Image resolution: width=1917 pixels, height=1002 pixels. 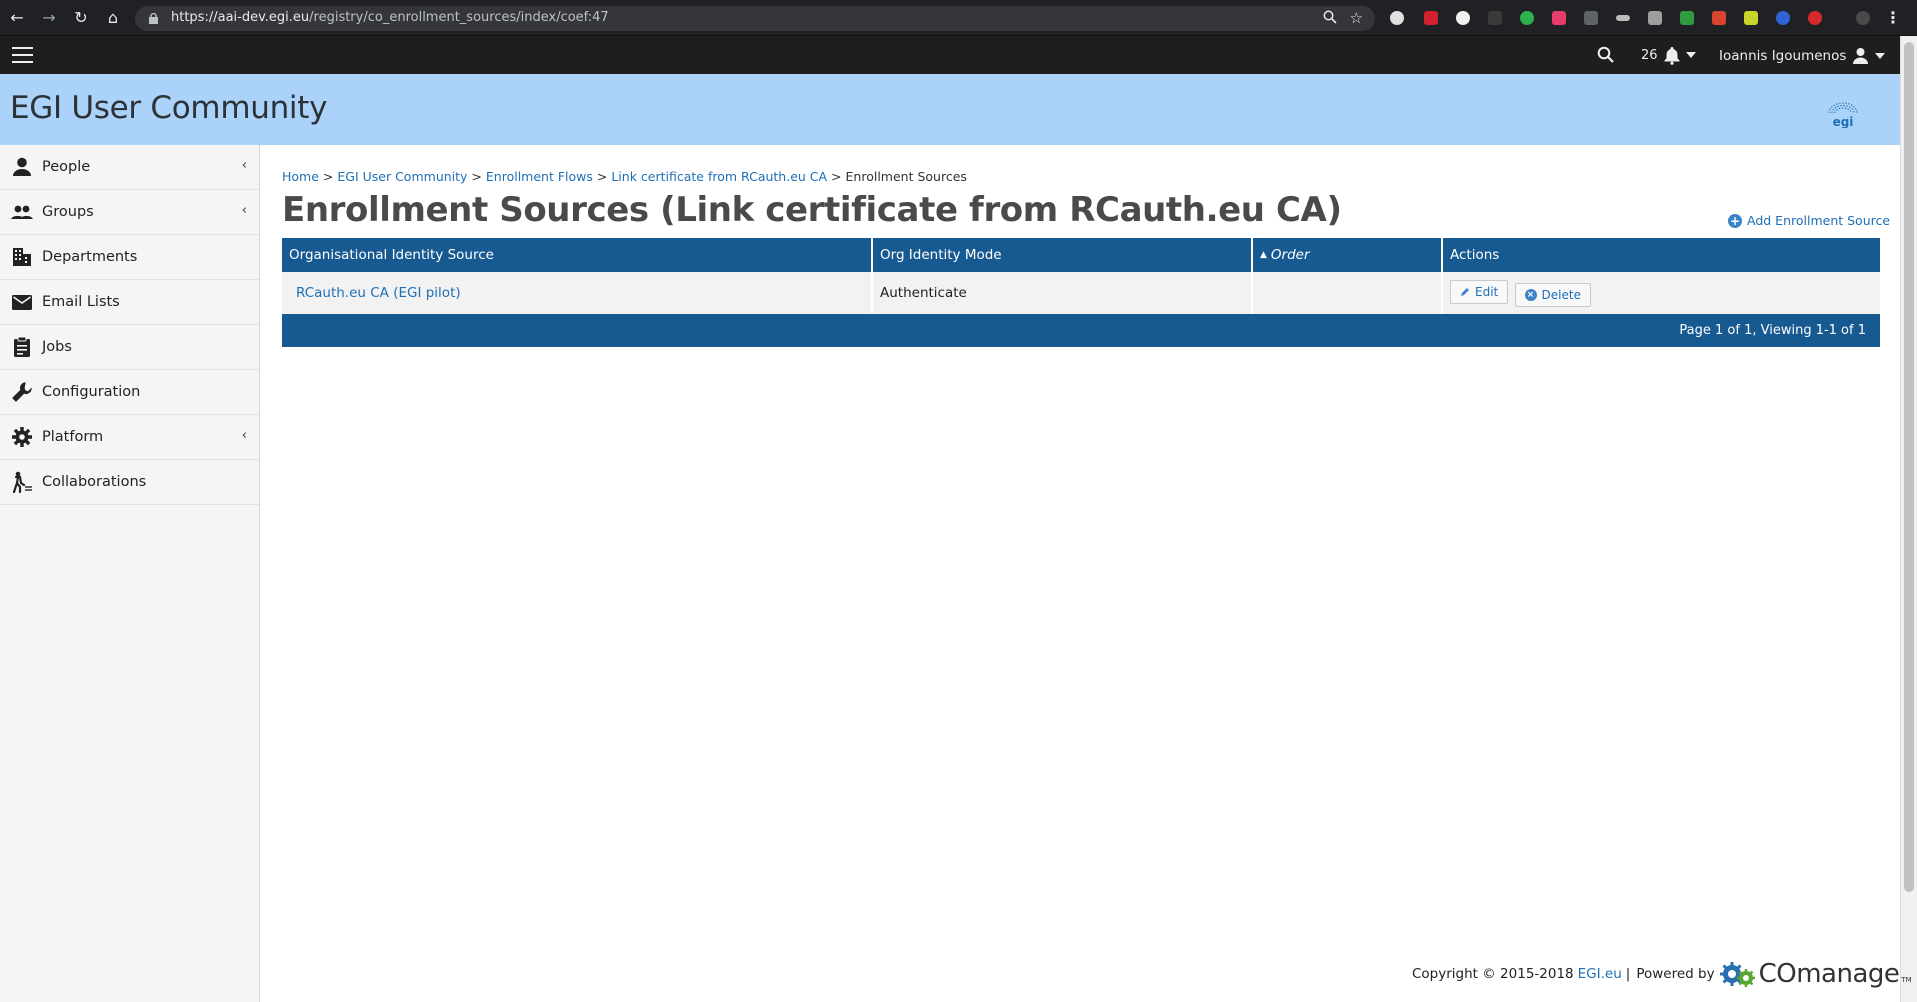 I want to click on sidebar-item-label: Groups, so click(x=68, y=212).